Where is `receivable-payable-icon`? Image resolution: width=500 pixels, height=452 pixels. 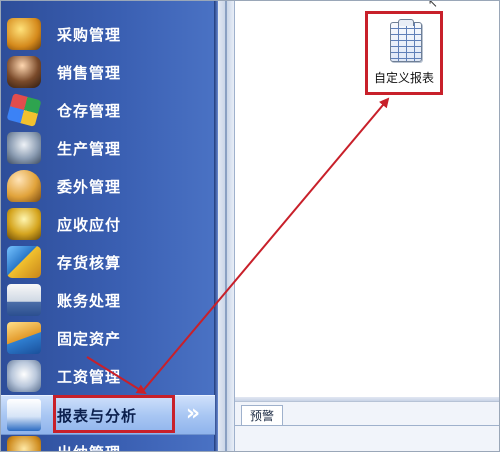
receivable-payable-icon is located at coordinates (24, 224).